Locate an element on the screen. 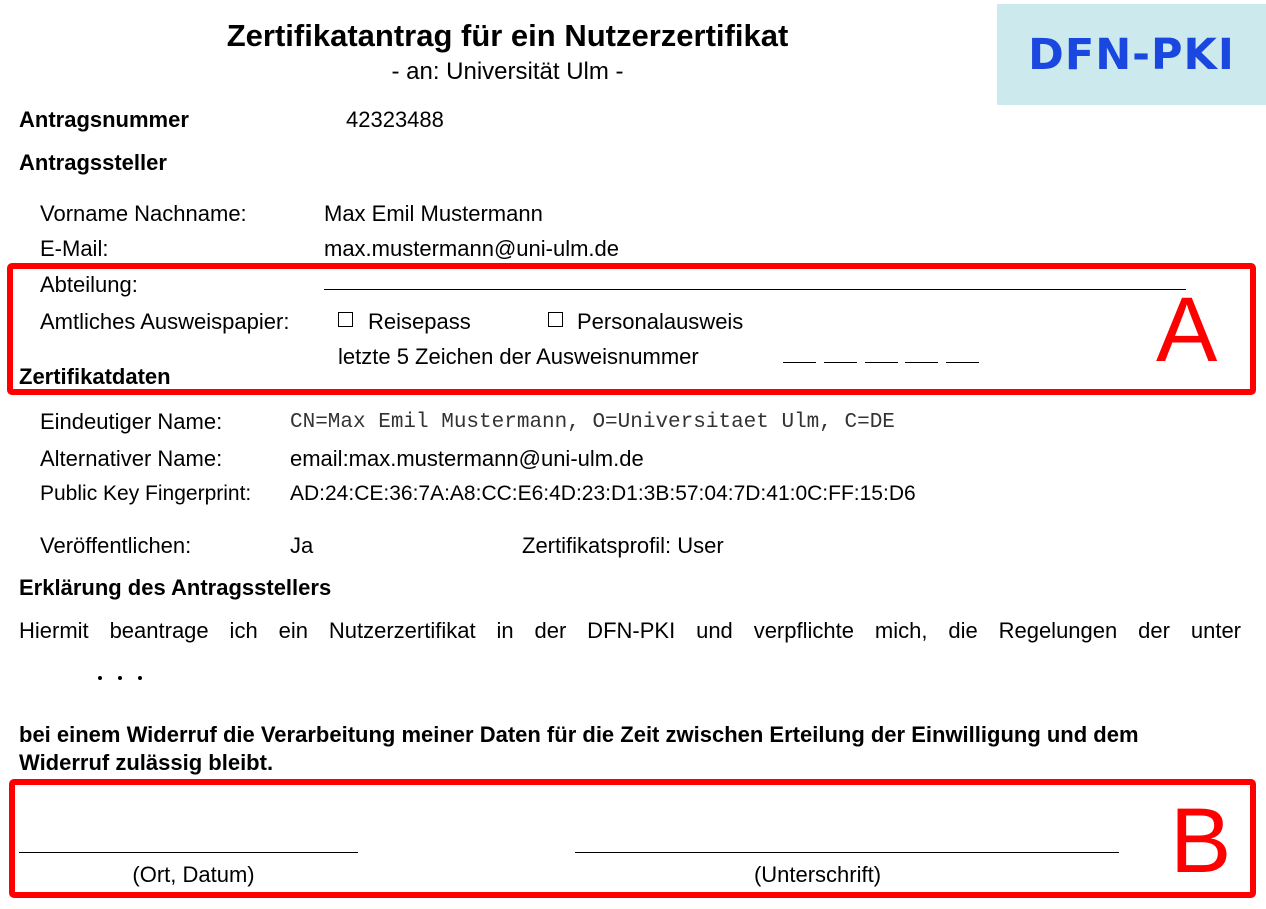 This screenshot has height=909, width=1266. veroeffentlichen-label: Veröffentlichen: is located at coordinates (116, 545).